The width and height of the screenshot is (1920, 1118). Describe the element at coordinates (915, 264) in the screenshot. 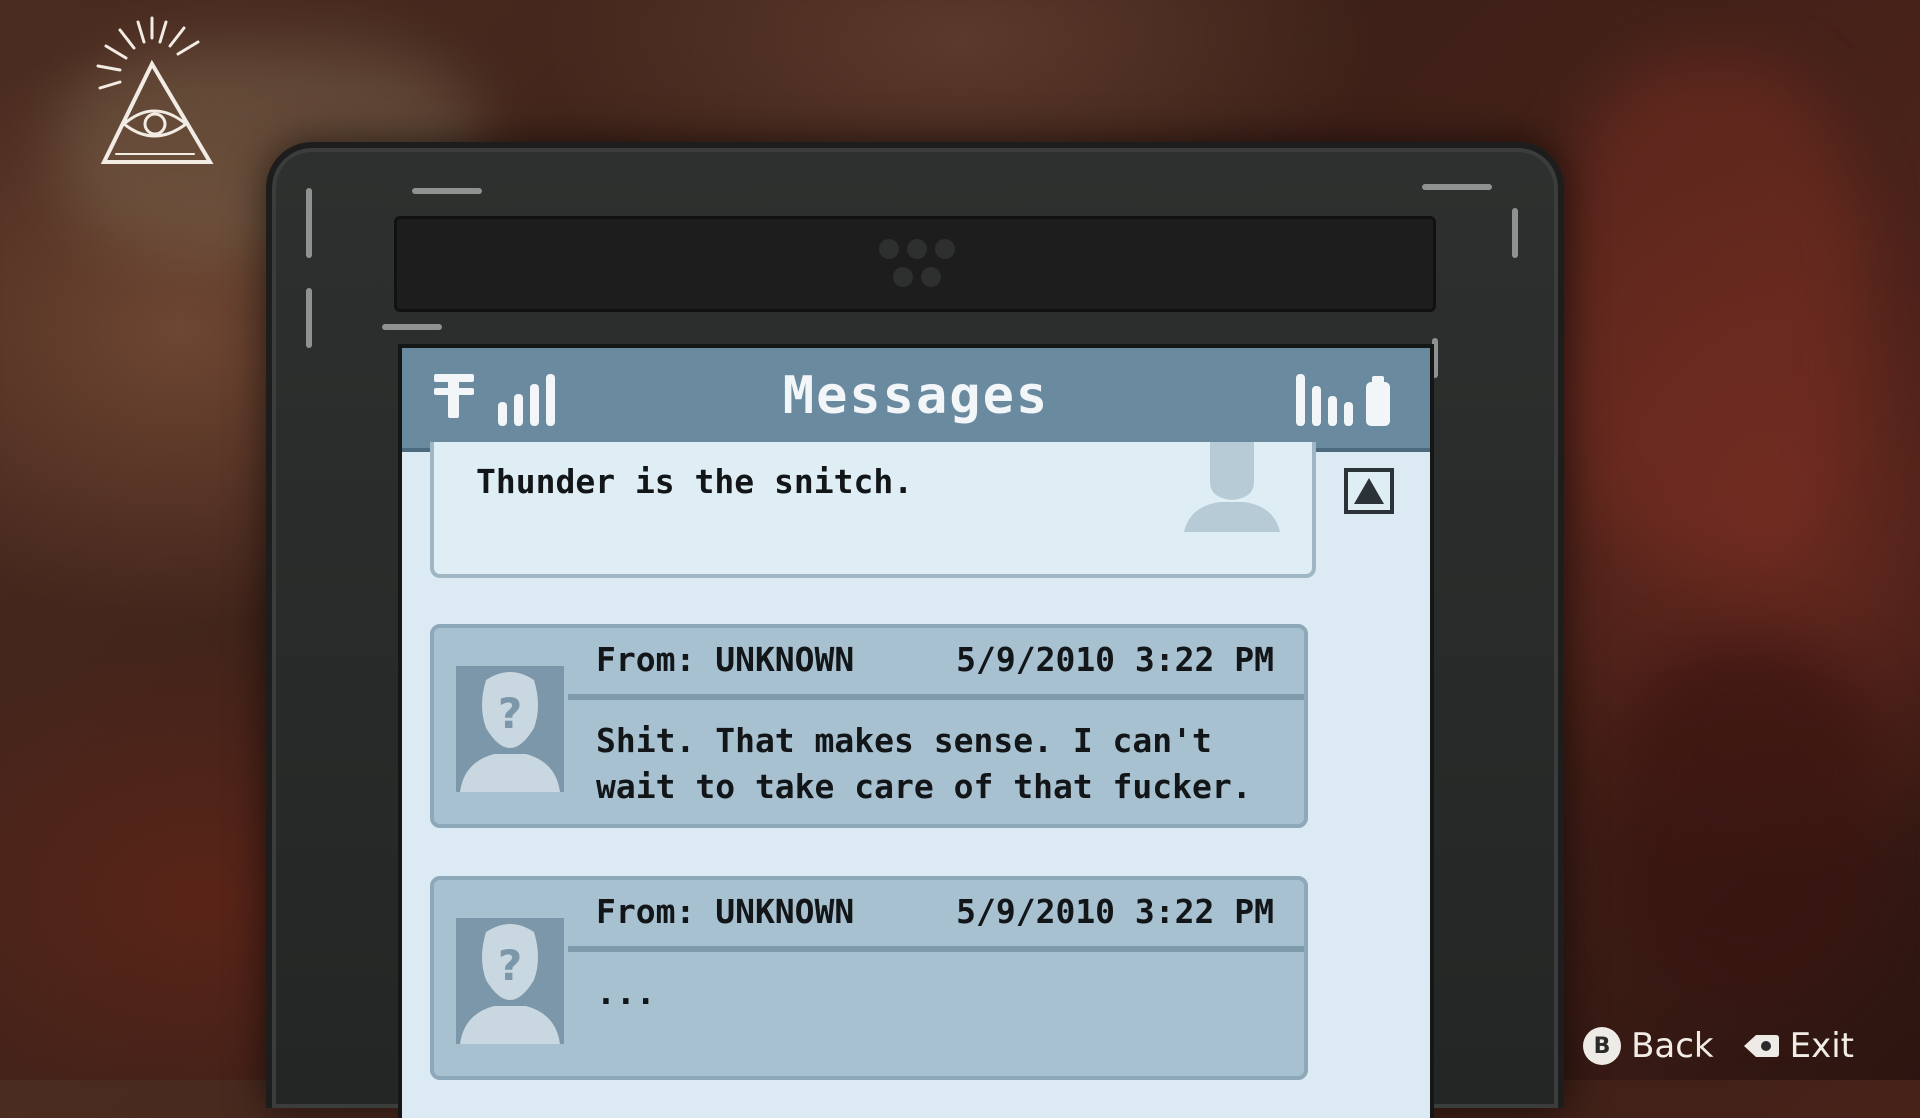

I see `earpiece-speaker` at that location.